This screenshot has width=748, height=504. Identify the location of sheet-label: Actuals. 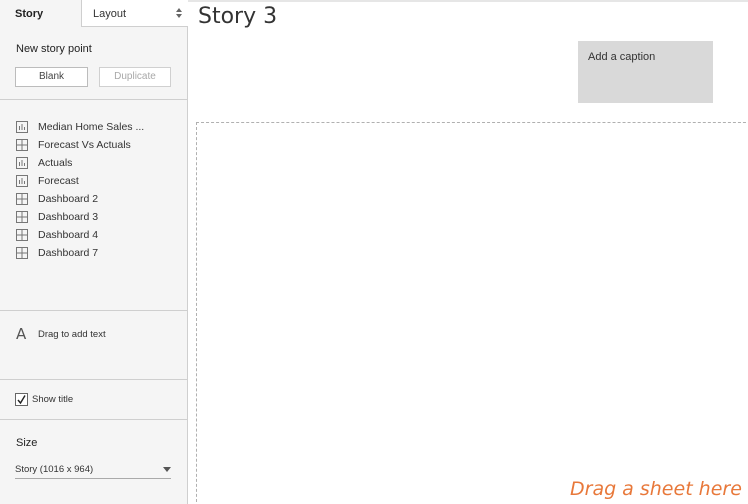
(55, 163).